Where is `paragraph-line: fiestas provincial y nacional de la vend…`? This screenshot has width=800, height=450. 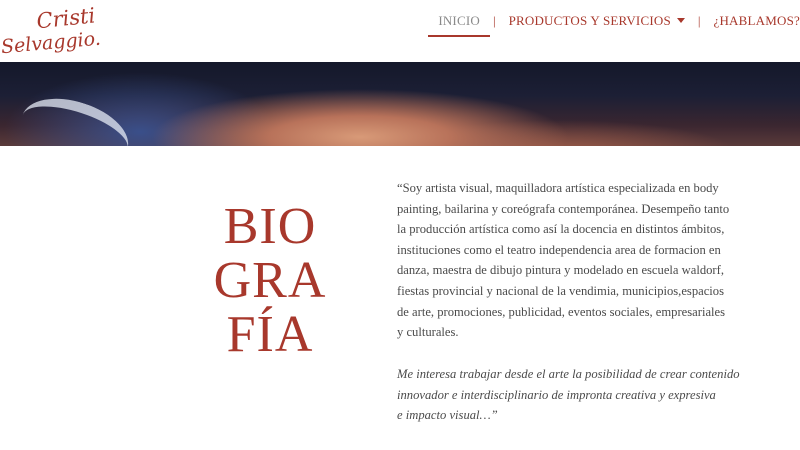
paragraph-line: fiestas provincial y nacional de la vend… is located at coordinates (560, 290).